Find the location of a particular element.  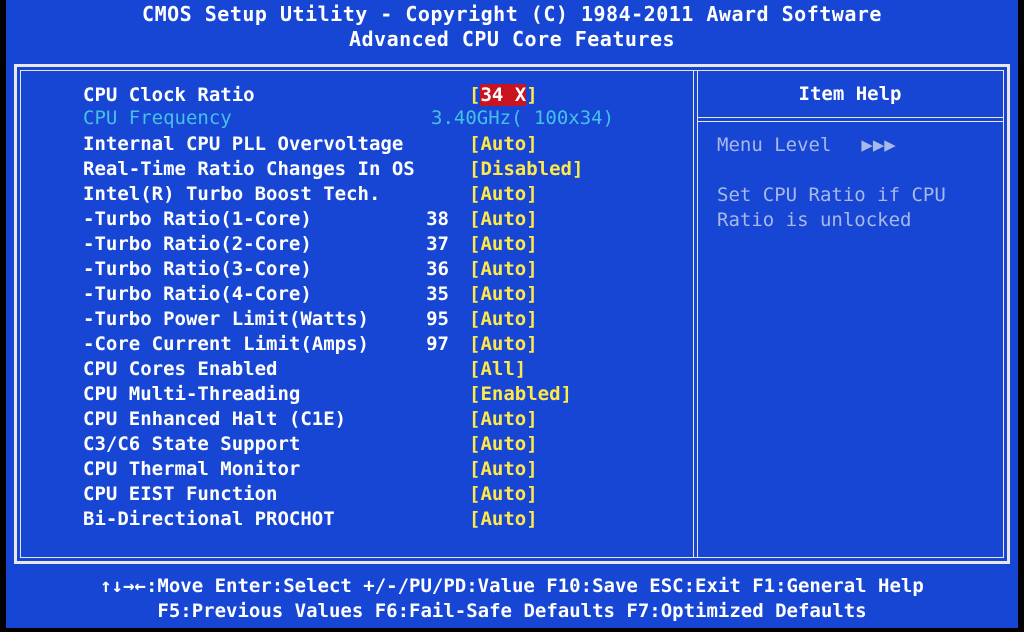

menu-item: CPU EIST Function [Auto] is located at coordinates (351, 494).